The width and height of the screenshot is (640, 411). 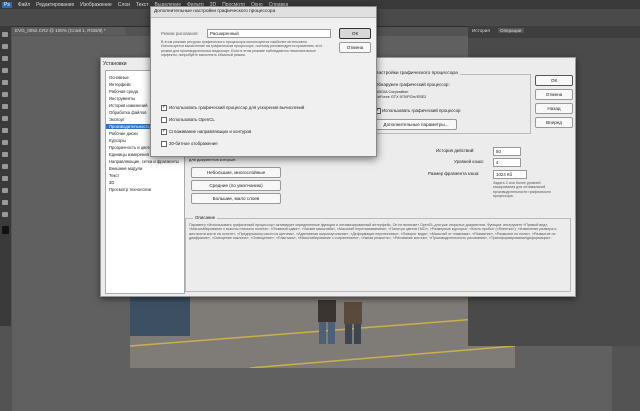 What do you see at coordinates (142, 5) in the screenshot?
I see `menu-type: Текст` at bounding box center [142, 5].